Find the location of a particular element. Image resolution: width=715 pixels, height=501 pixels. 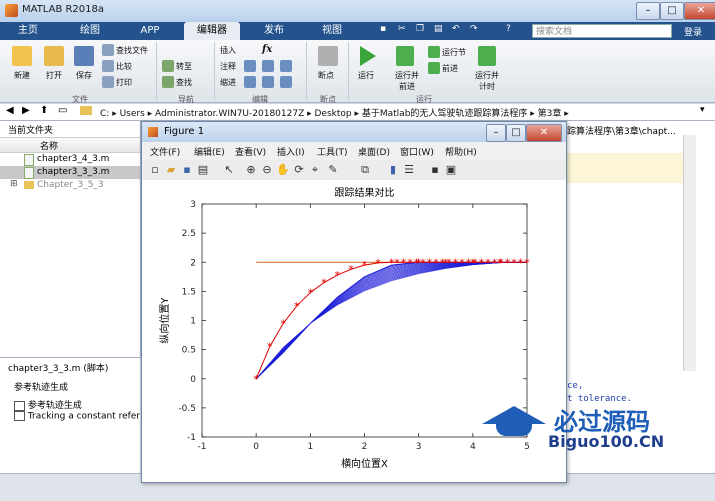

compare-icon is located at coordinates (108, 66).